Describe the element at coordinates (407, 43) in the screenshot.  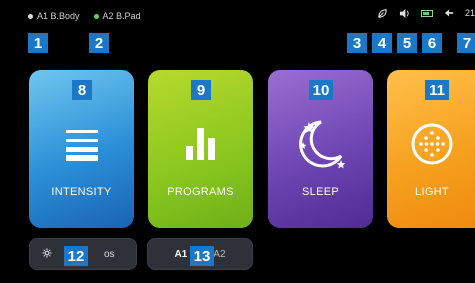
I see `marker-5: 5` at that location.